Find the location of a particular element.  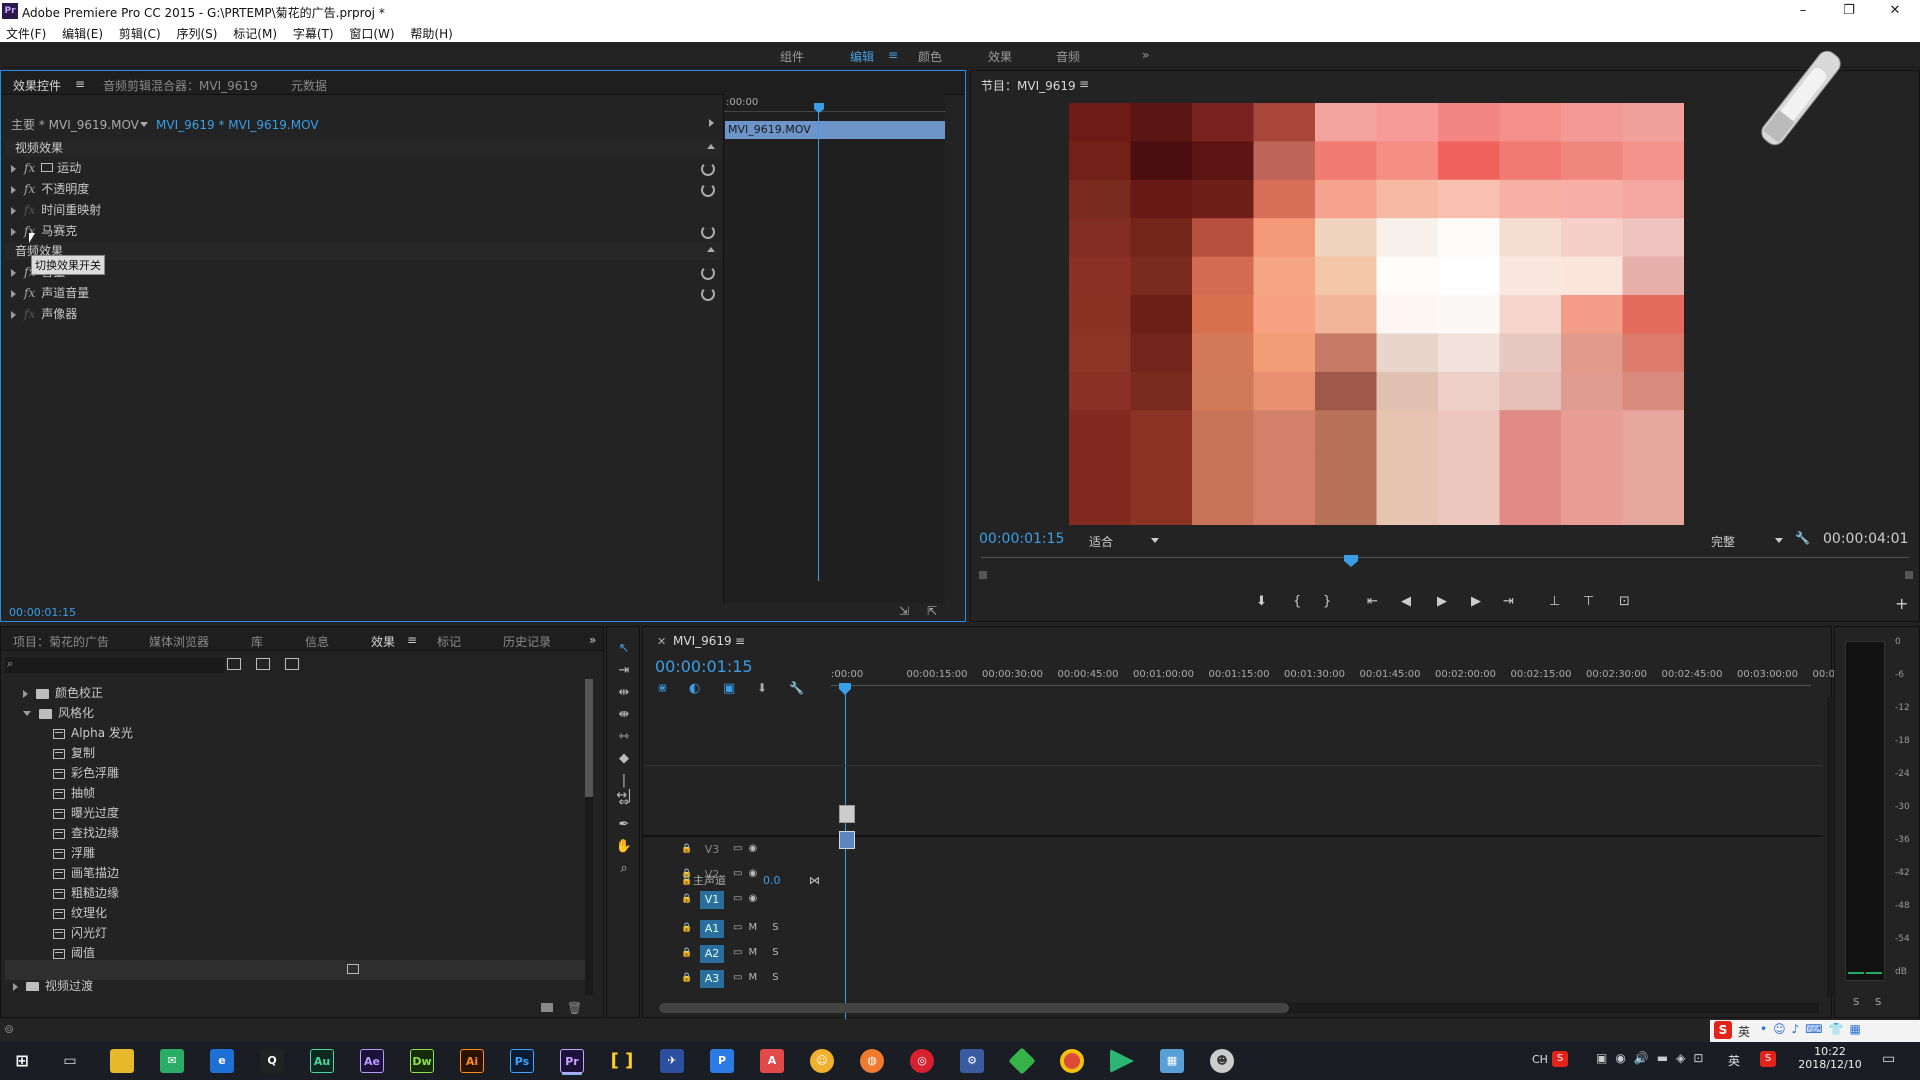

notification-icon: ▭ is located at coordinates (1888, 1059).